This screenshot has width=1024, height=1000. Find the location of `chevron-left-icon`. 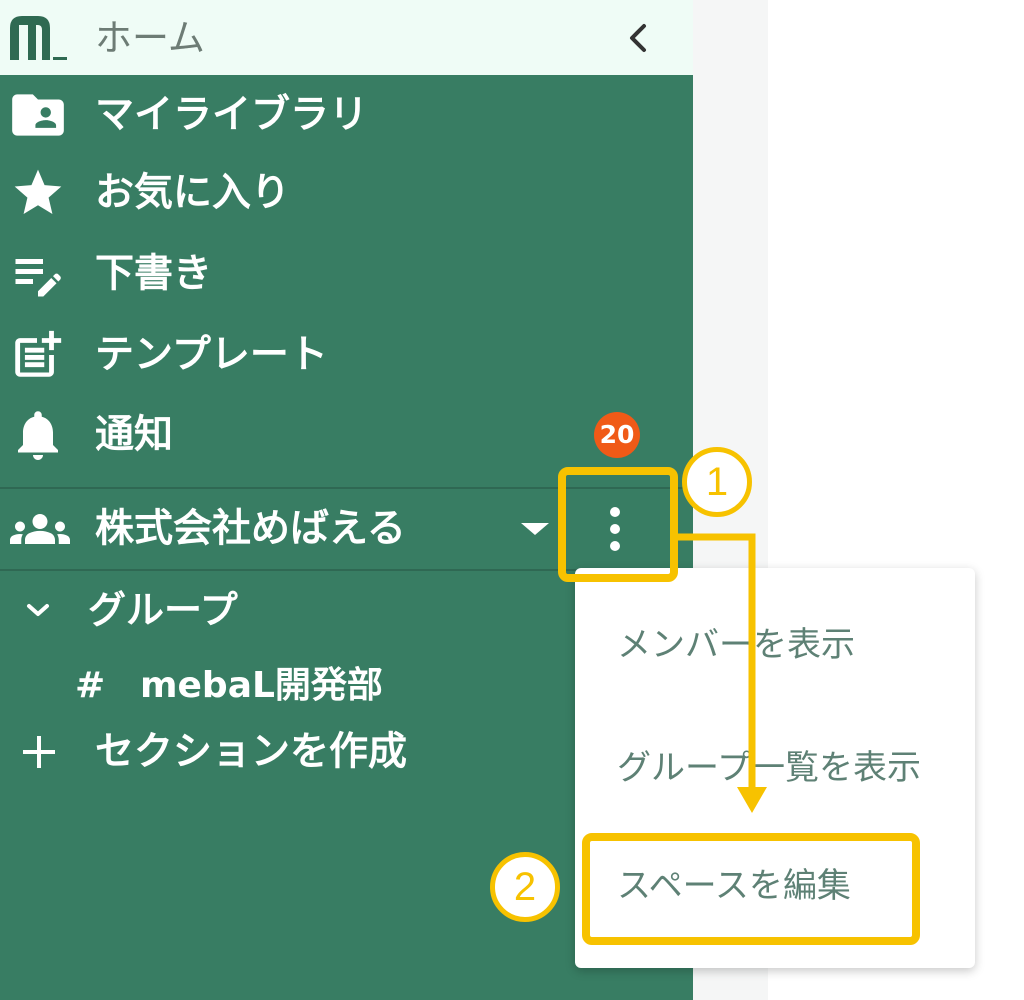

chevron-left-icon is located at coordinates (638, 38).